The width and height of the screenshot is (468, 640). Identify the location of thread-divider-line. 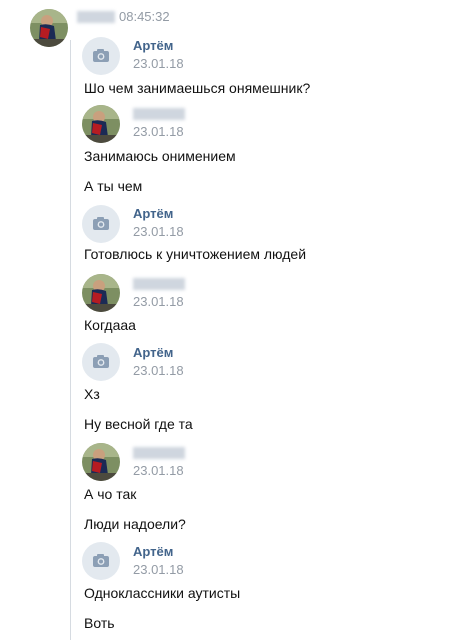
(70, 340).